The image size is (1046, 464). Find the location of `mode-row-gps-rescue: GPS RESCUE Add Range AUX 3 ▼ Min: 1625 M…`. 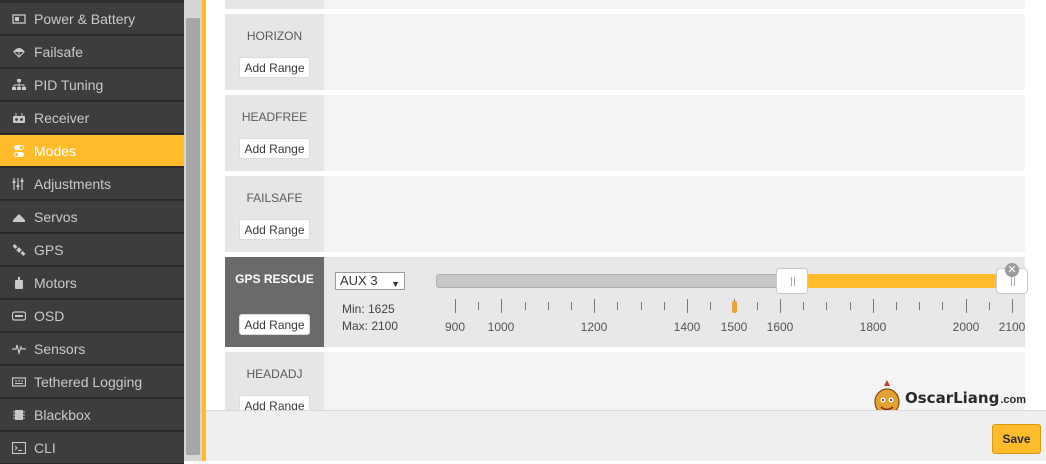

mode-row-gps-rescue: GPS RESCUE Add Range AUX 3 ▼ Min: 1625 M… is located at coordinates (626, 302).